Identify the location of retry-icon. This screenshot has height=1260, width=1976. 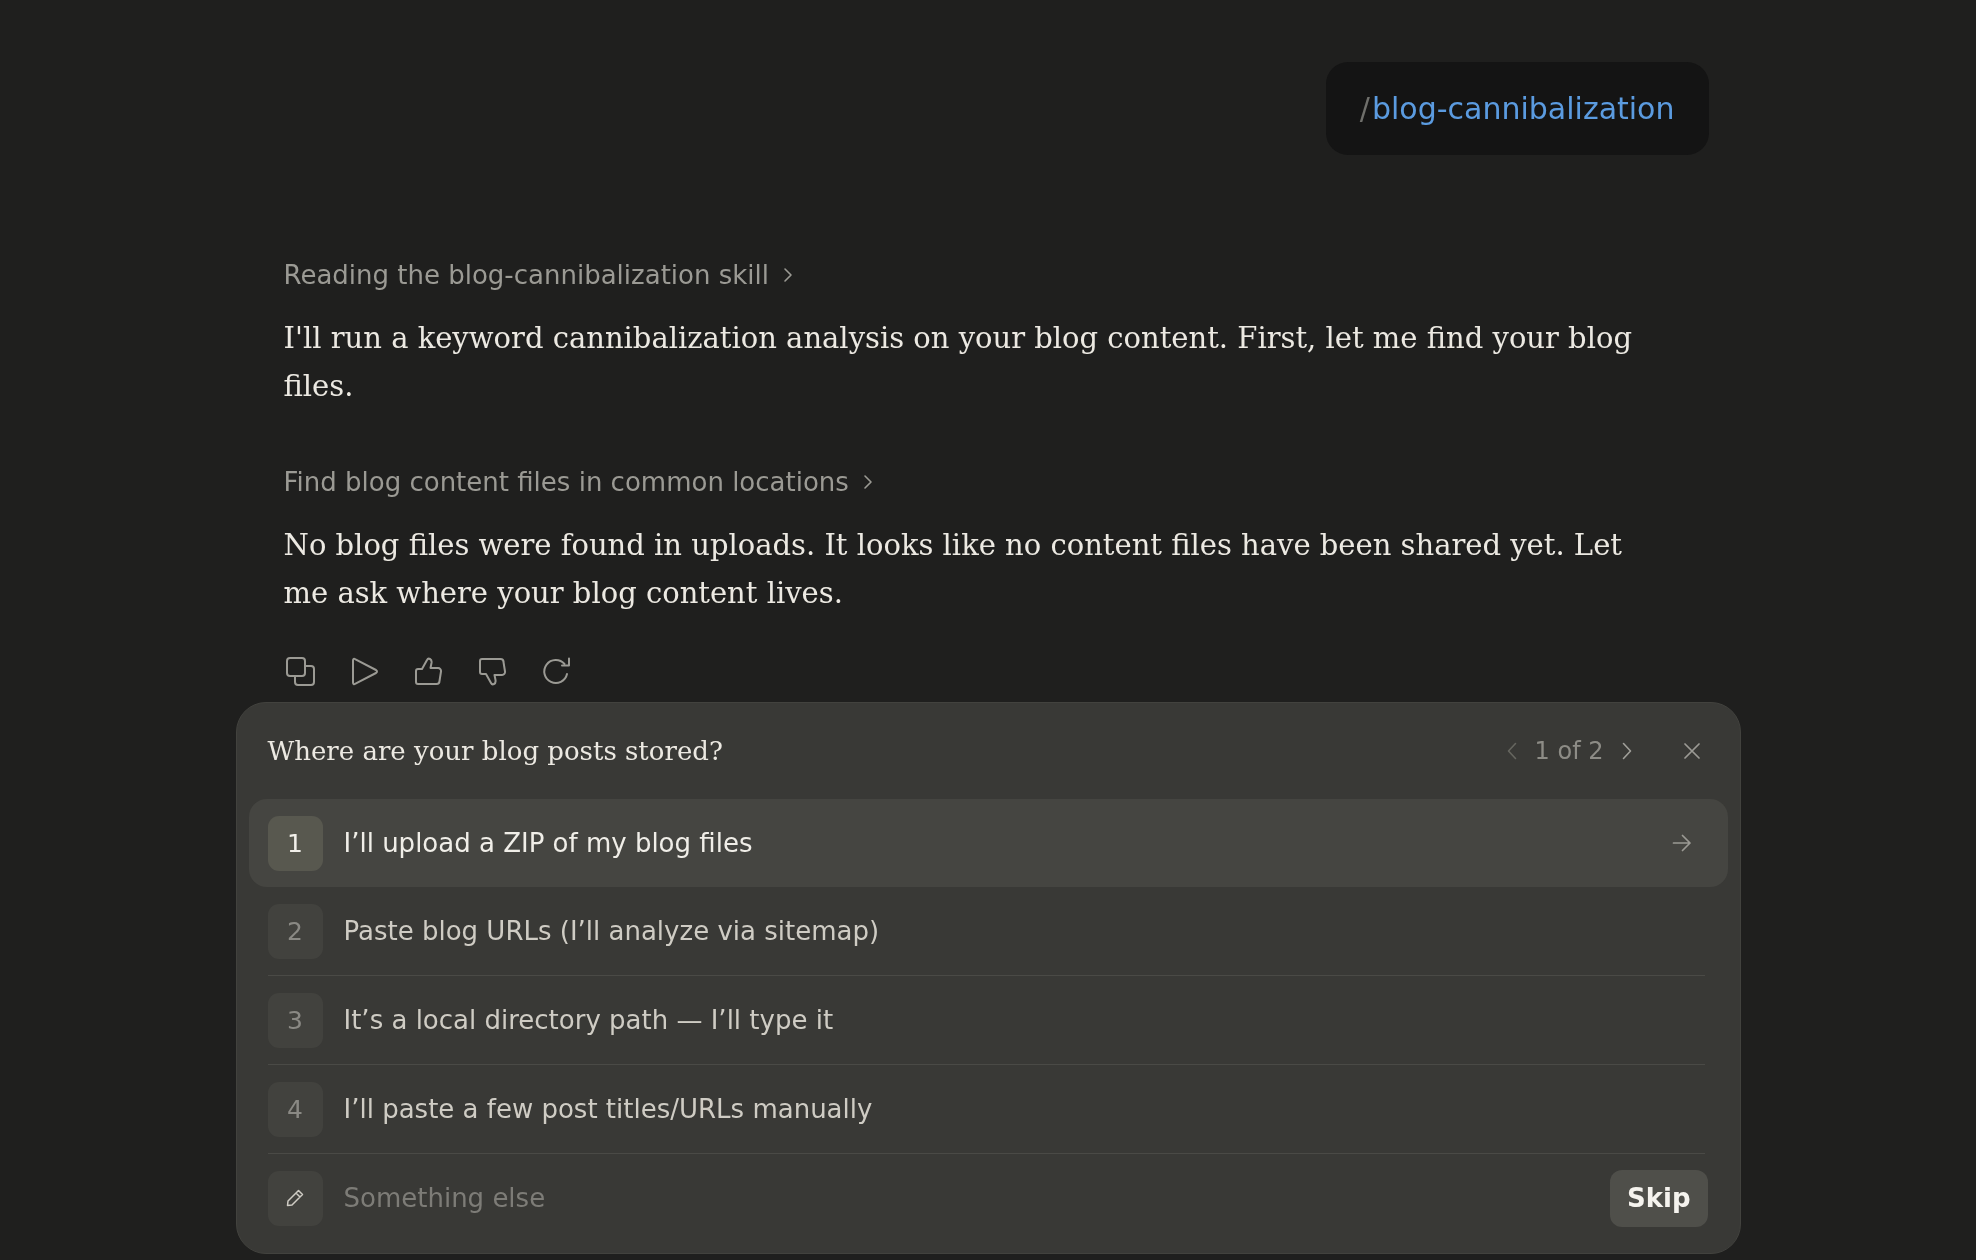
(556, 671).